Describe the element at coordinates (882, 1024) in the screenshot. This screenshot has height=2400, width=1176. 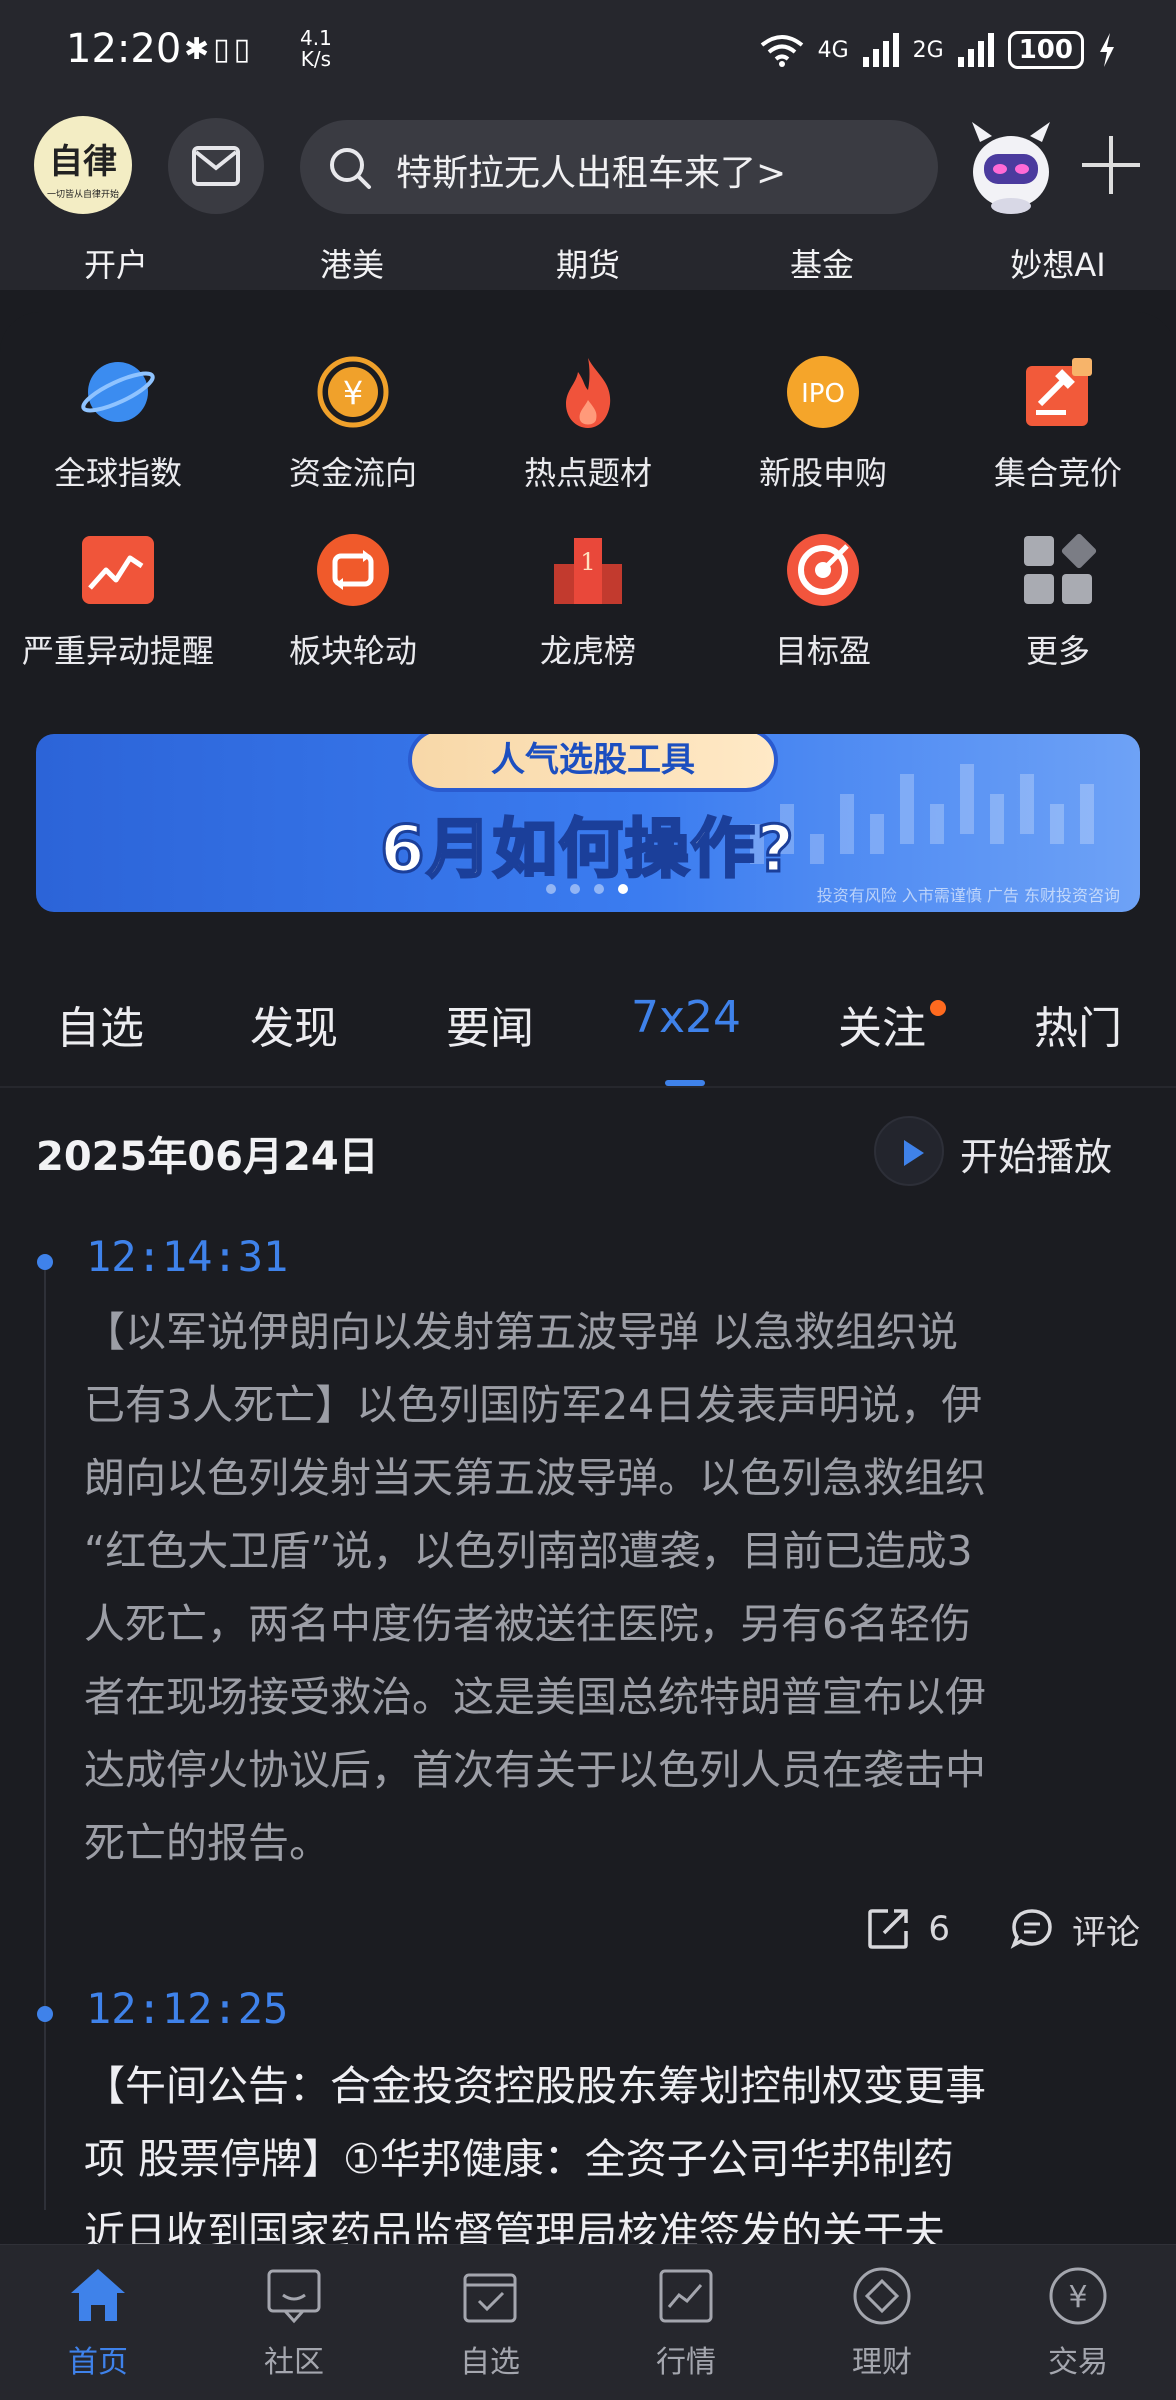
I see `tab-following: 关注` at that location.